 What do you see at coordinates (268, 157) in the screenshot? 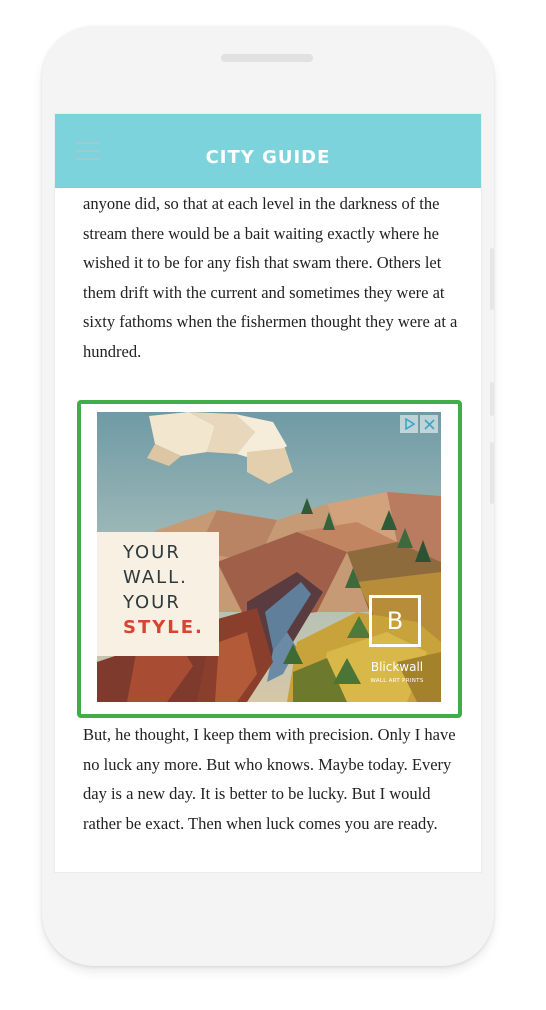
I see `app-title: CITY GUIDE` at bounding box center [268, 157].